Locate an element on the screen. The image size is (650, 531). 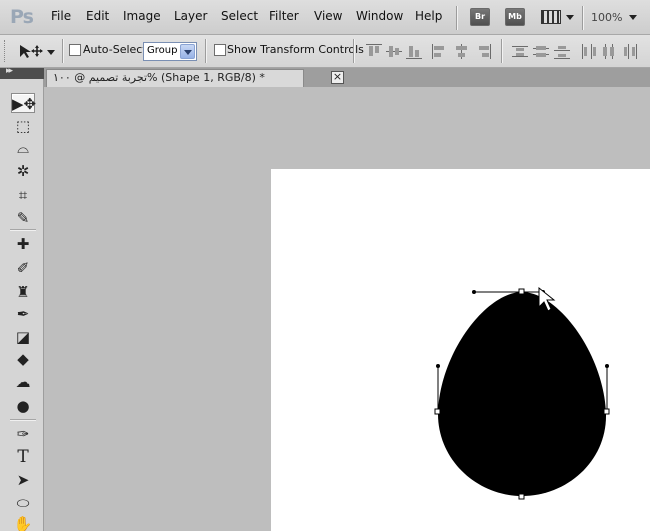
menu-window: Window is located at coordinates (379, 16).